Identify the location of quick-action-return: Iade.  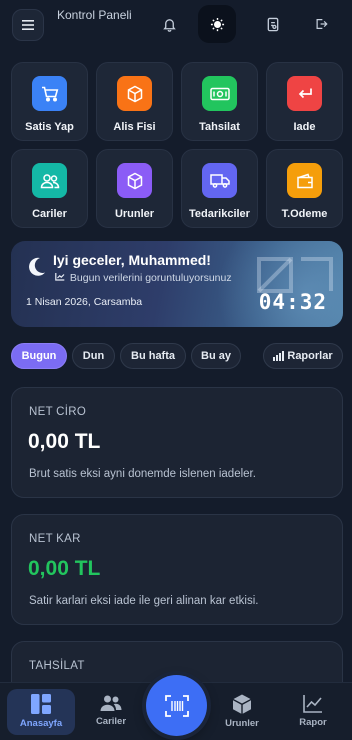
(304, 101).